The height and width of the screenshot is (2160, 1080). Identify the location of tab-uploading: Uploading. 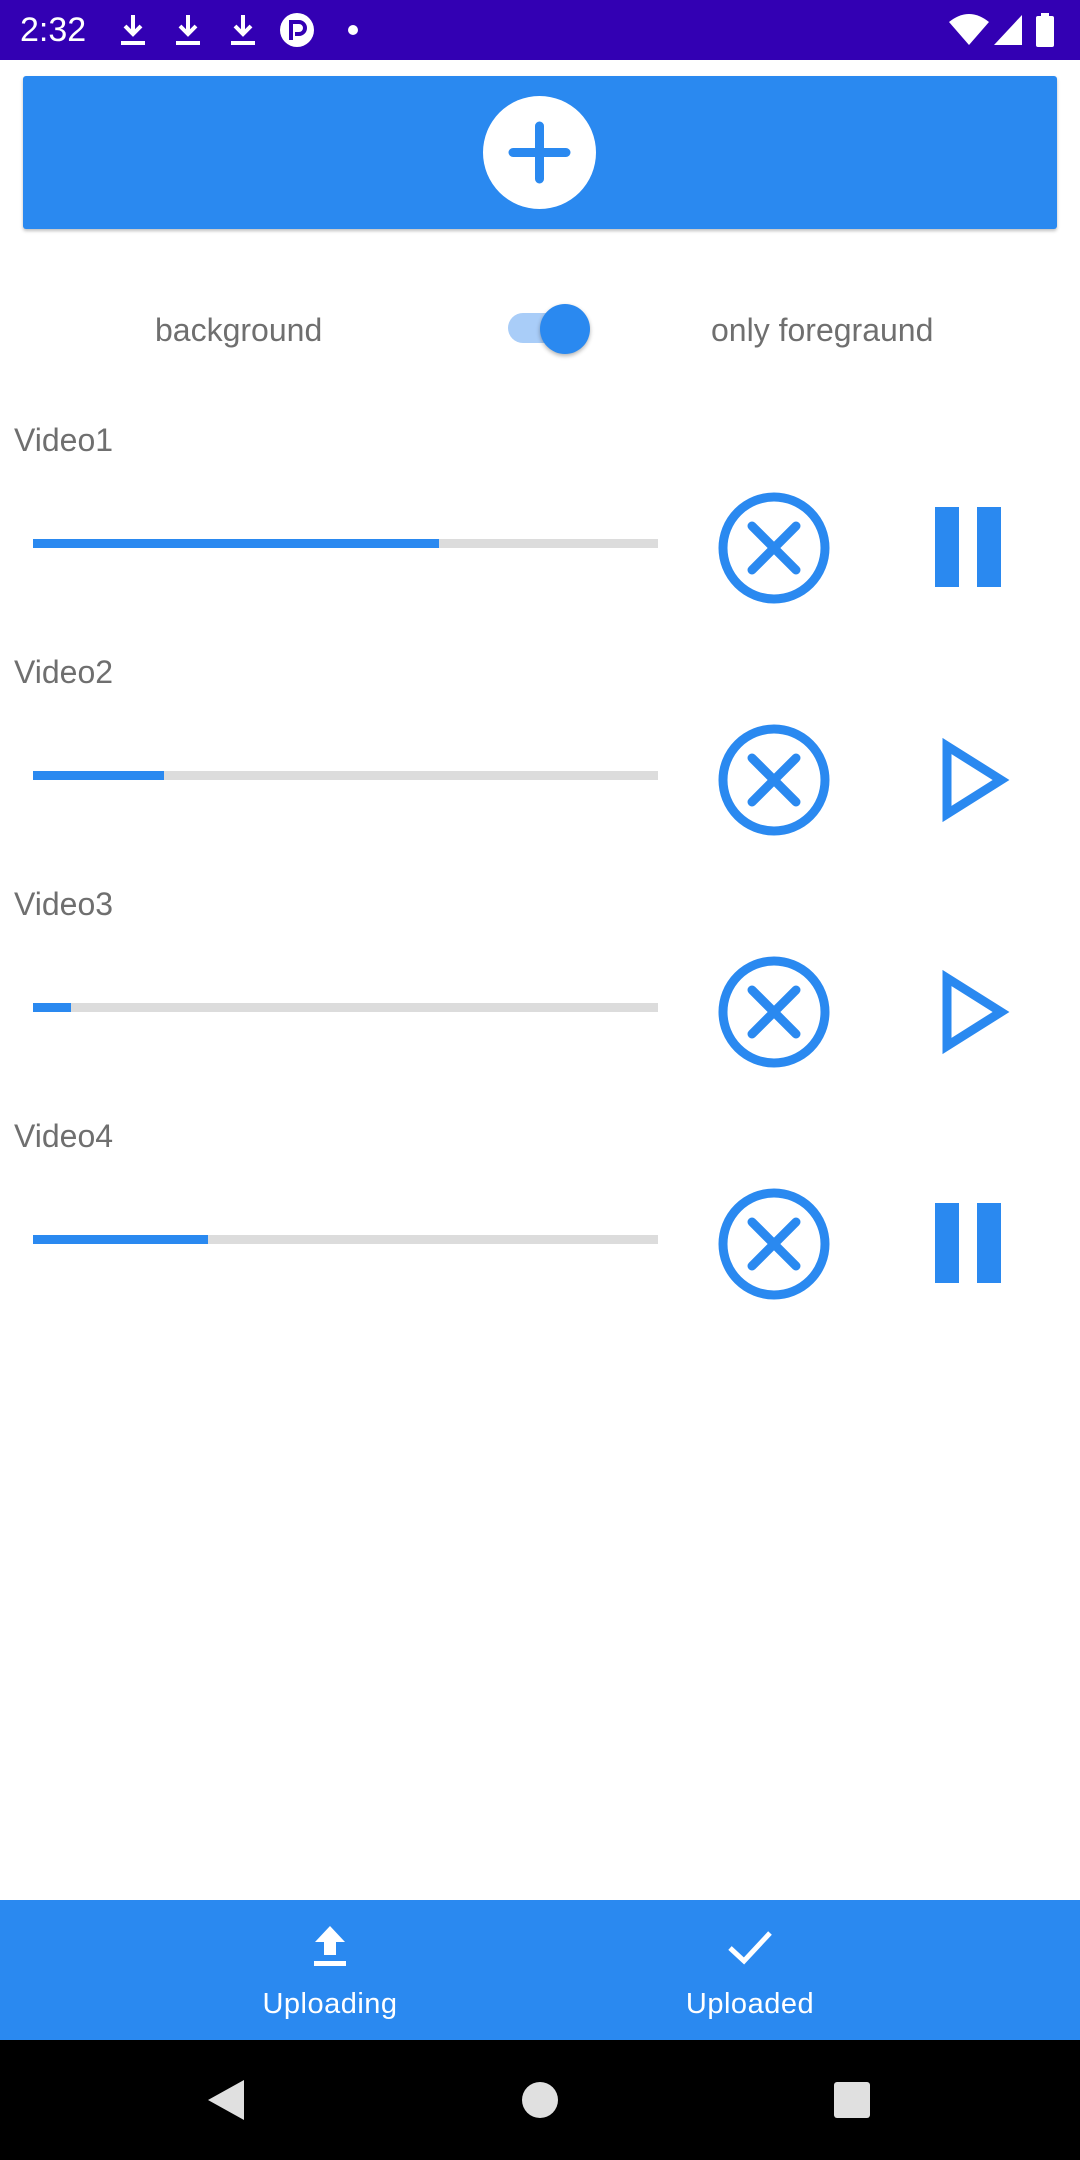
(330, 1970).